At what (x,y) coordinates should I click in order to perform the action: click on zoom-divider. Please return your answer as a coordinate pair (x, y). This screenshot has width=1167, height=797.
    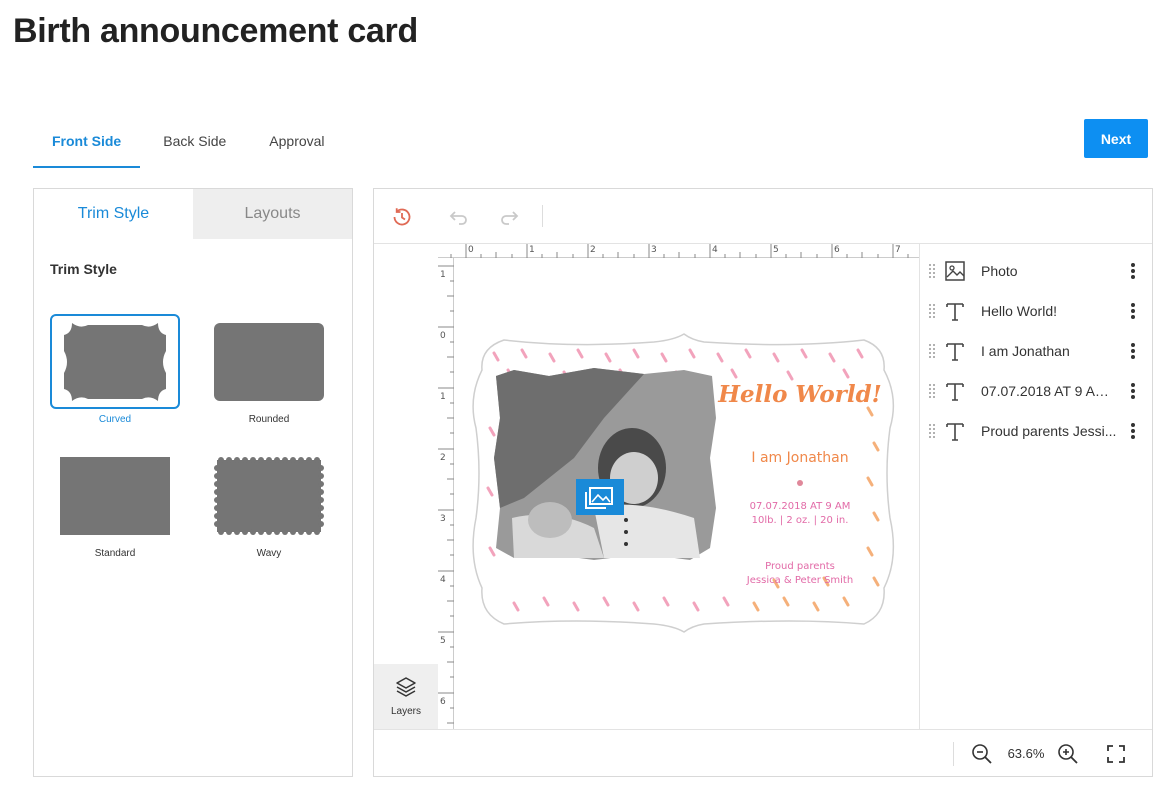
    Looking at the image, I should click on (953, 754).